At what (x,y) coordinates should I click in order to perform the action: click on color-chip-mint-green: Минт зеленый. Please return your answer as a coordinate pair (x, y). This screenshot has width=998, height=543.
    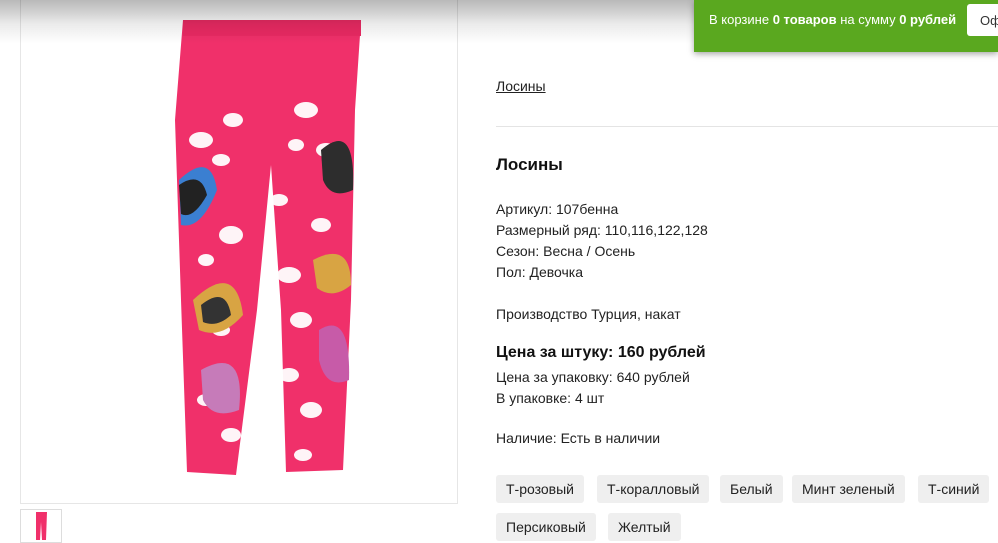
    Looking at the image, I should click on (848, 489).